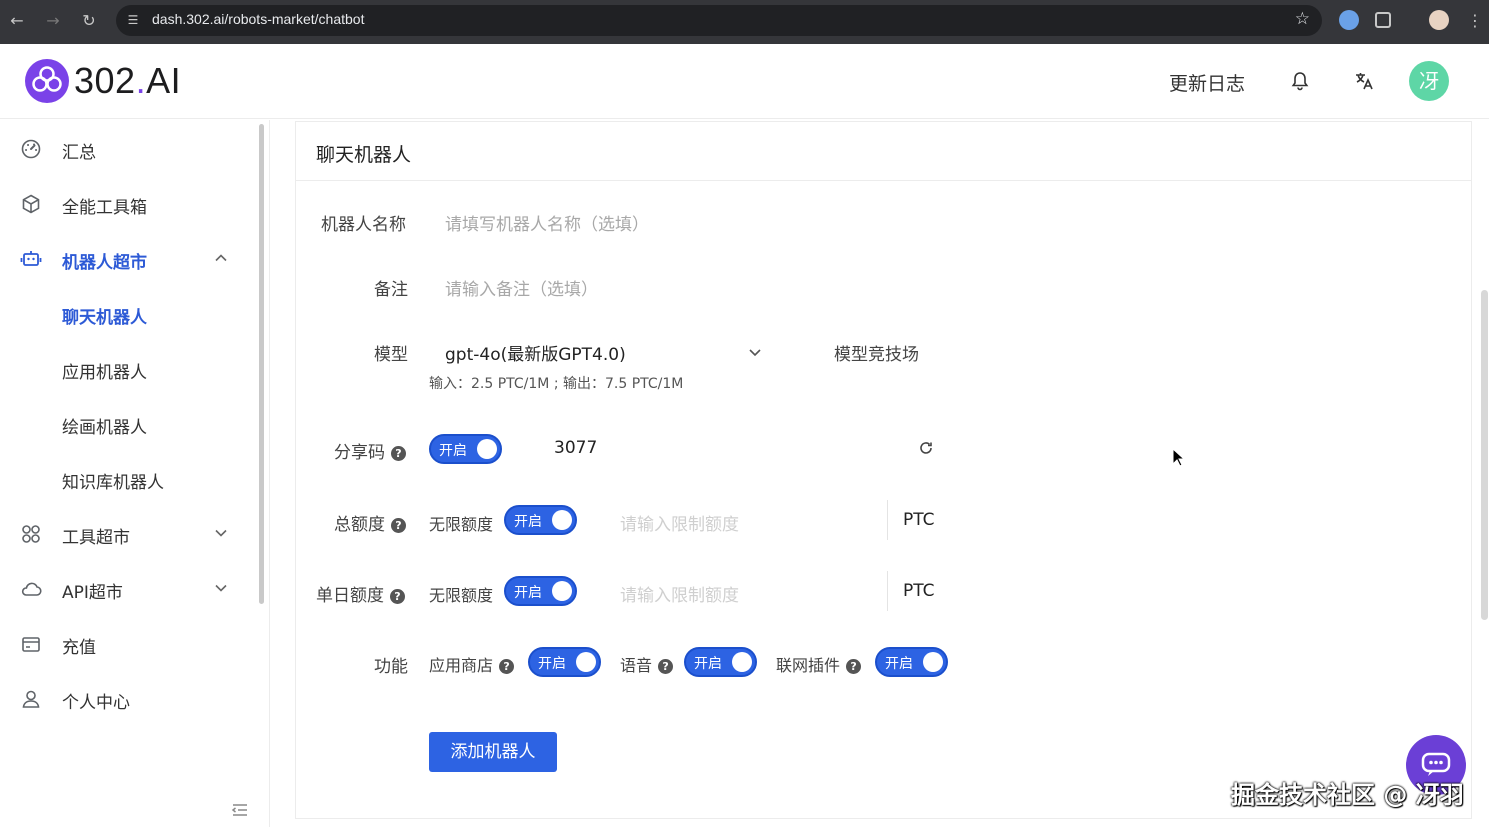 The image size is (1489, 827). Describe the element at coordinates (521, 287) in the screenshot. I see `note-input: 请输入备注（选填）` at that location.